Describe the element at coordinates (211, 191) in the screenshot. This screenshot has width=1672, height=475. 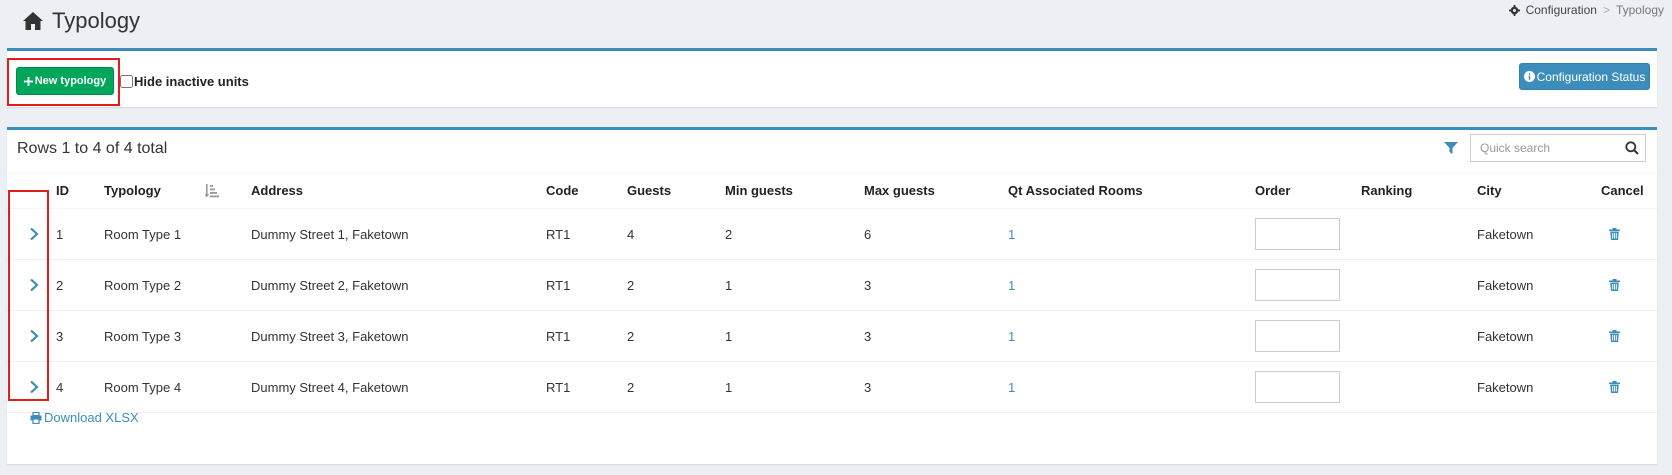
I see `sort-amount-icon` at that location.